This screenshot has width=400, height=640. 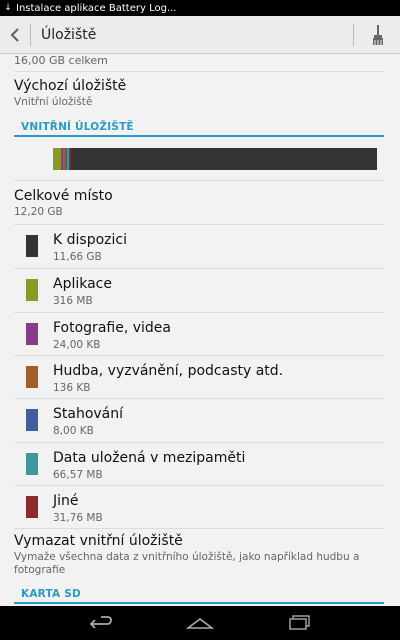 I want to click on usage-segment-apps, so click(x=57, y=159).